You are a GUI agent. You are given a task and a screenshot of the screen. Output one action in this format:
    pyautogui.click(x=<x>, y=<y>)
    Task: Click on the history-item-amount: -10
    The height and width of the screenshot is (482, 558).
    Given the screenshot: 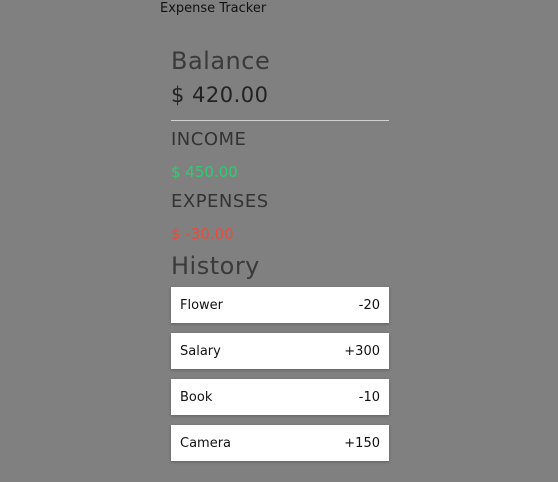 What is the action you would take?
    pyautogui.click(x=369, y=397)
    